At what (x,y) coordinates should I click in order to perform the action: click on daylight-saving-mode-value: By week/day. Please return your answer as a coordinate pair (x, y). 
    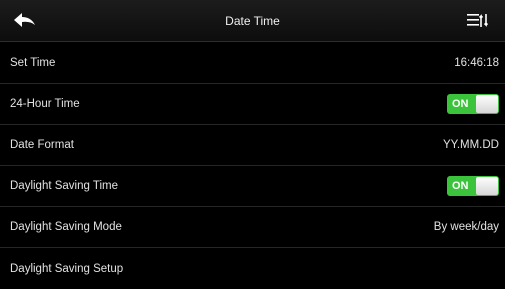
    Looking at the image, I should click on (466, 227).